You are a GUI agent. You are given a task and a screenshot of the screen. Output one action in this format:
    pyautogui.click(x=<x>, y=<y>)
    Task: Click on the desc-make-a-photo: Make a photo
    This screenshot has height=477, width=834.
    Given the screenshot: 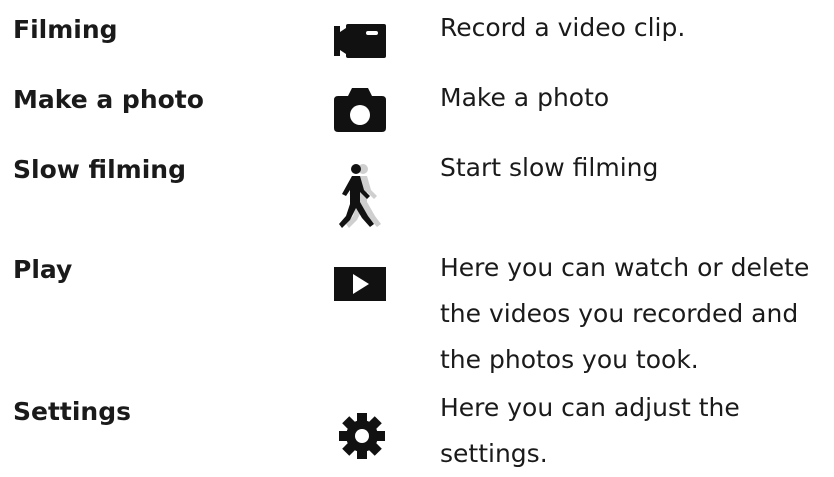 What is the action you would take?
    pyautogui.click(x=637, y=98)
    